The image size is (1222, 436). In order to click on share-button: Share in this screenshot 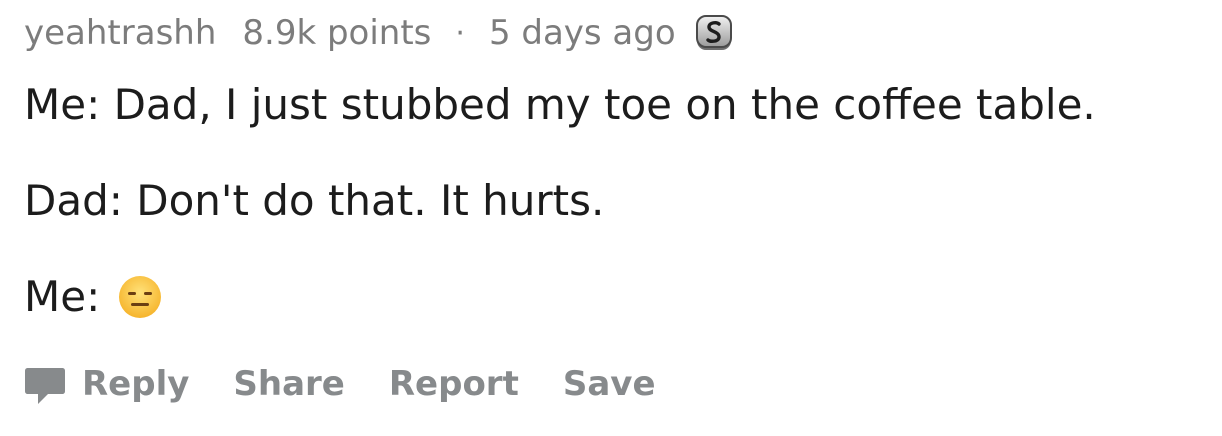, I will do `click(288, 384)`.